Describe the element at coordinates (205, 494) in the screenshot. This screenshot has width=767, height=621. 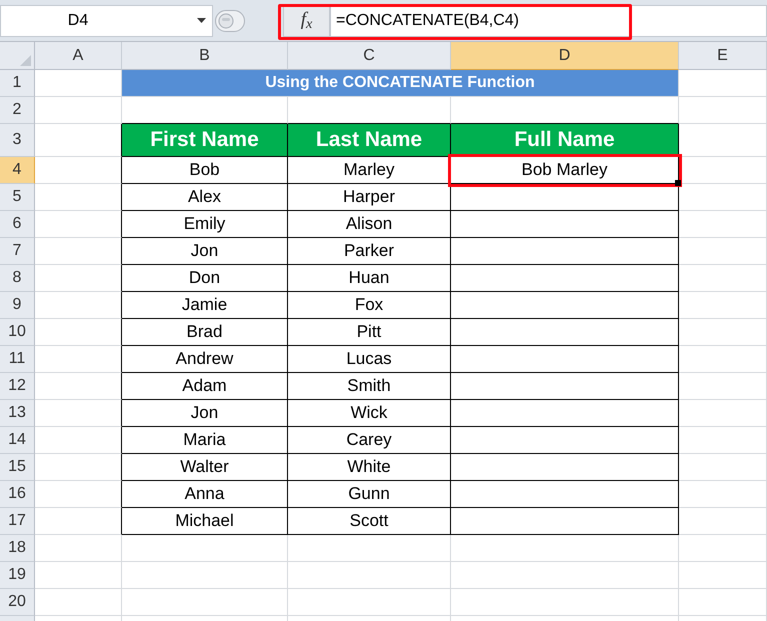
I see `table-cell: Anna` at that location.